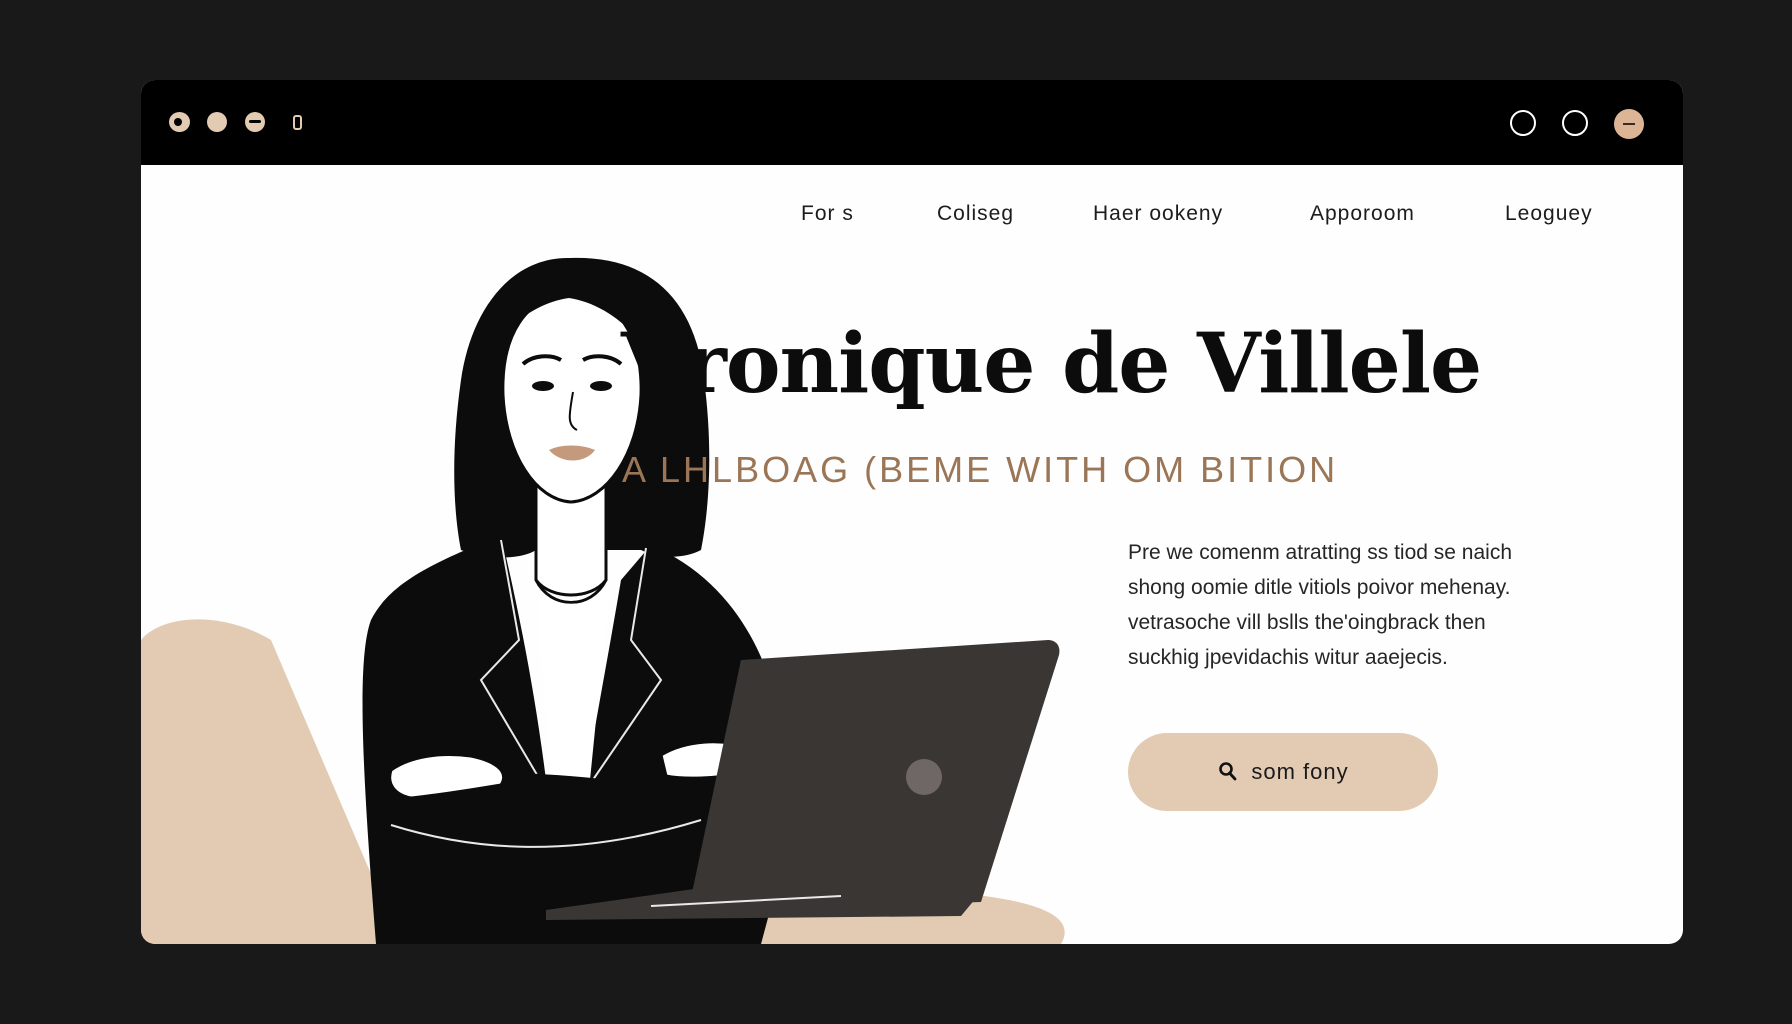 Image resolution: width=1792 pixels, height=1024 pixels. What do you see at coordinates (271, 781) in the screenshot?
I see `background-blob-shape` at bounding box center [271, 781].